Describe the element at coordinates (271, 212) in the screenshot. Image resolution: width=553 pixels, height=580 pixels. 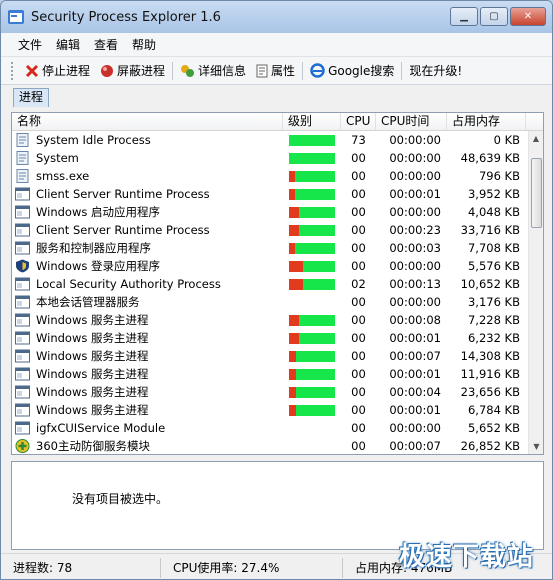
I see `process-row: Windows 启动应用程序 00 00:00:00 4,048 KB` at that location.